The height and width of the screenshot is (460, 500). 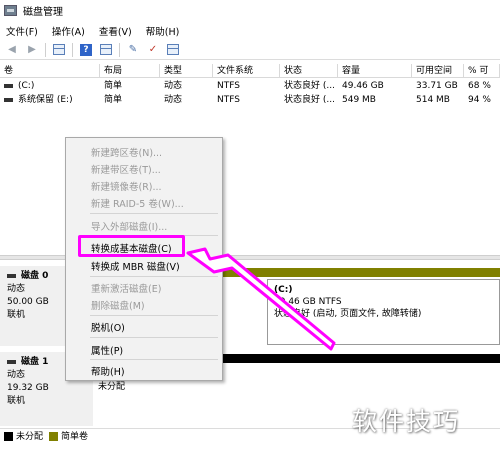 What do you see at coordinates (35, 362) in the screenshot?
I see `disk-name: 磁盘 1` at bounding box center [35, 362].